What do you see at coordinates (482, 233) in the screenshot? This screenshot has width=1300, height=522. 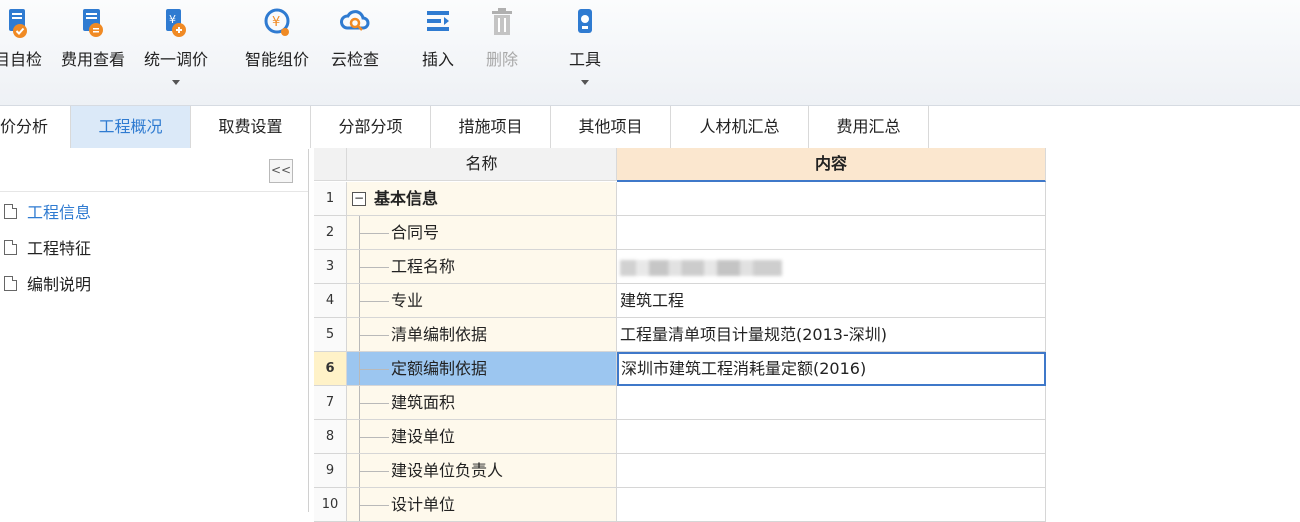 I see `name-cell: 合同号` at bounding box center [482, 233].